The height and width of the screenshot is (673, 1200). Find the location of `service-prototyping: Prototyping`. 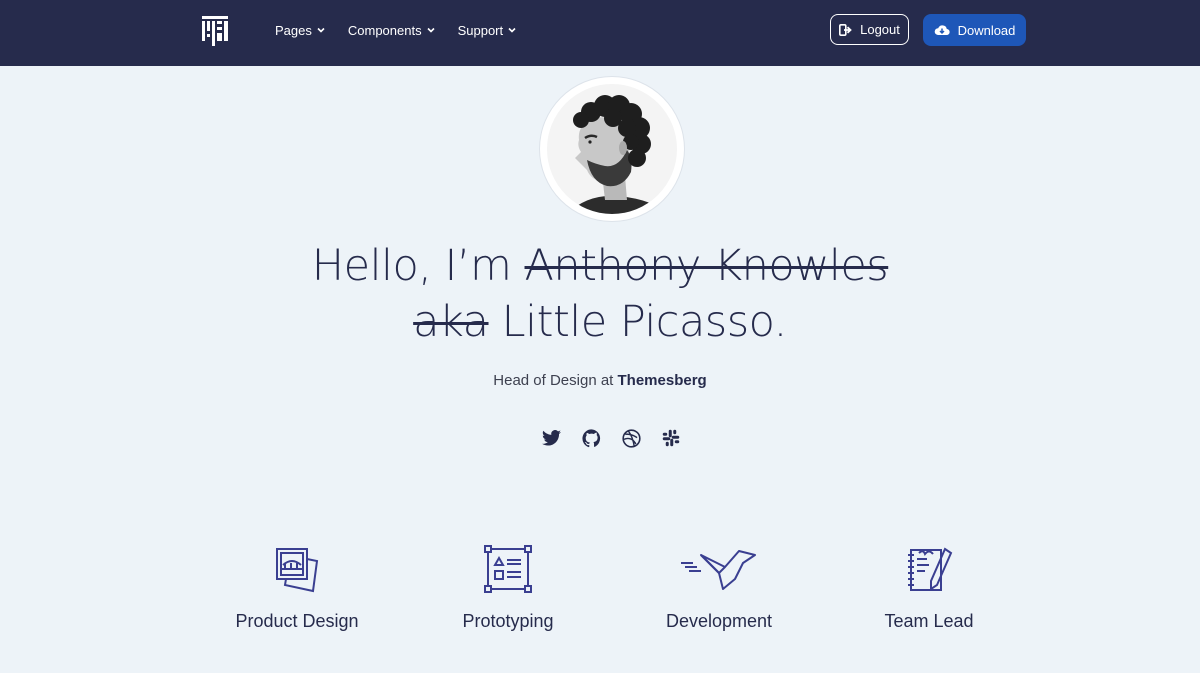

service-prototyping: Prototyping is located at coordinates (508, 588).